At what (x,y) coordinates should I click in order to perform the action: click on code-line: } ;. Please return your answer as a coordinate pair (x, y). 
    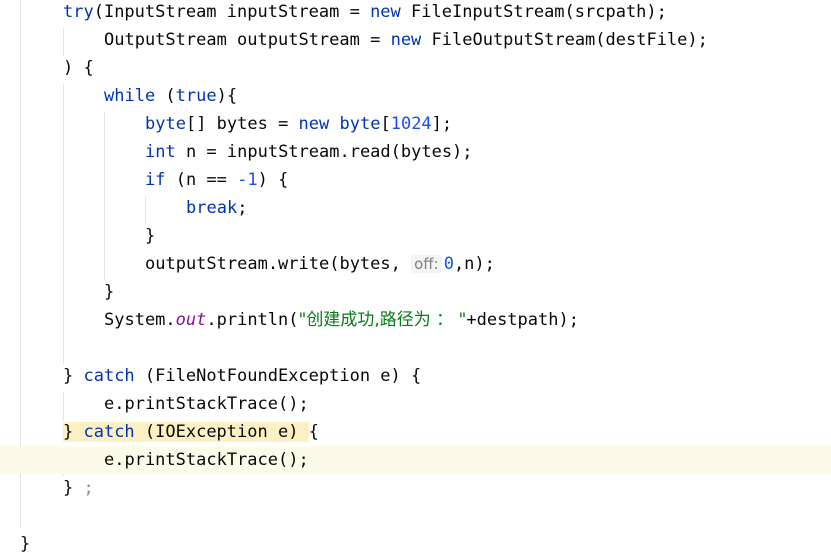
    Looking at the image, I should click on (415, 488).